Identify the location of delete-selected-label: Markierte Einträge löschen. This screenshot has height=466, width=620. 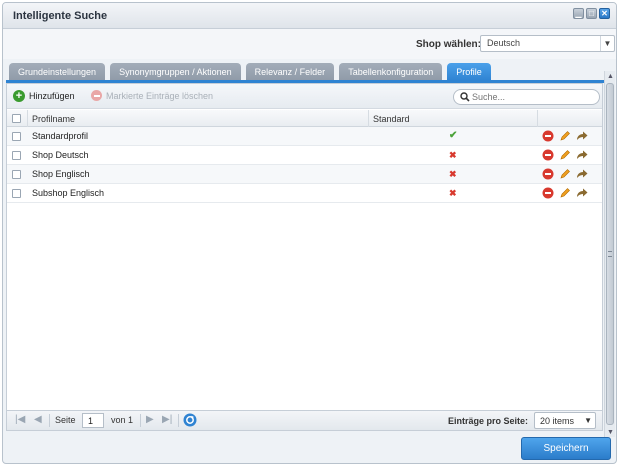
(160, 95).